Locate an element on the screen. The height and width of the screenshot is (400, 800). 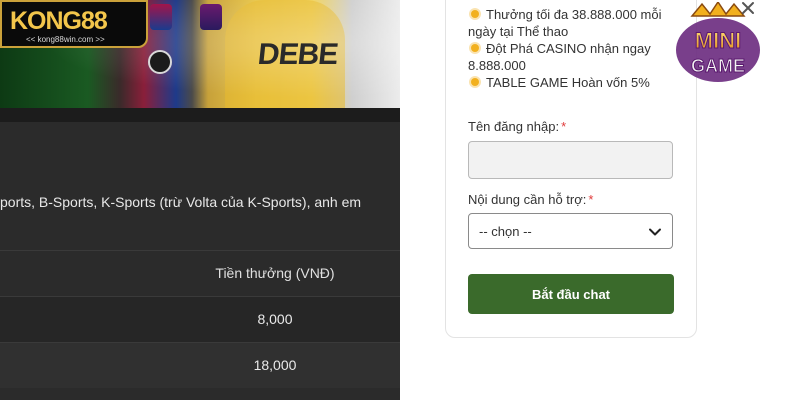
chevron-down-icon is located at coordinates (655, 232).